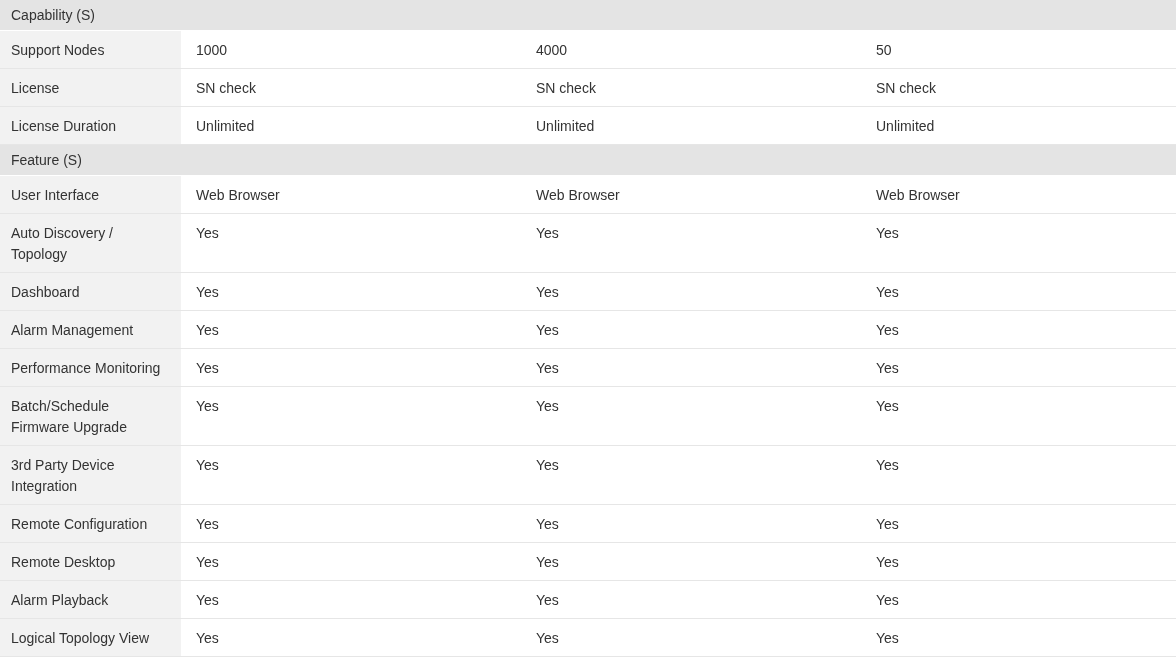 This screenshot has width=1176, height=657. I want to click on table-cell: 50, so click(1018, 50).